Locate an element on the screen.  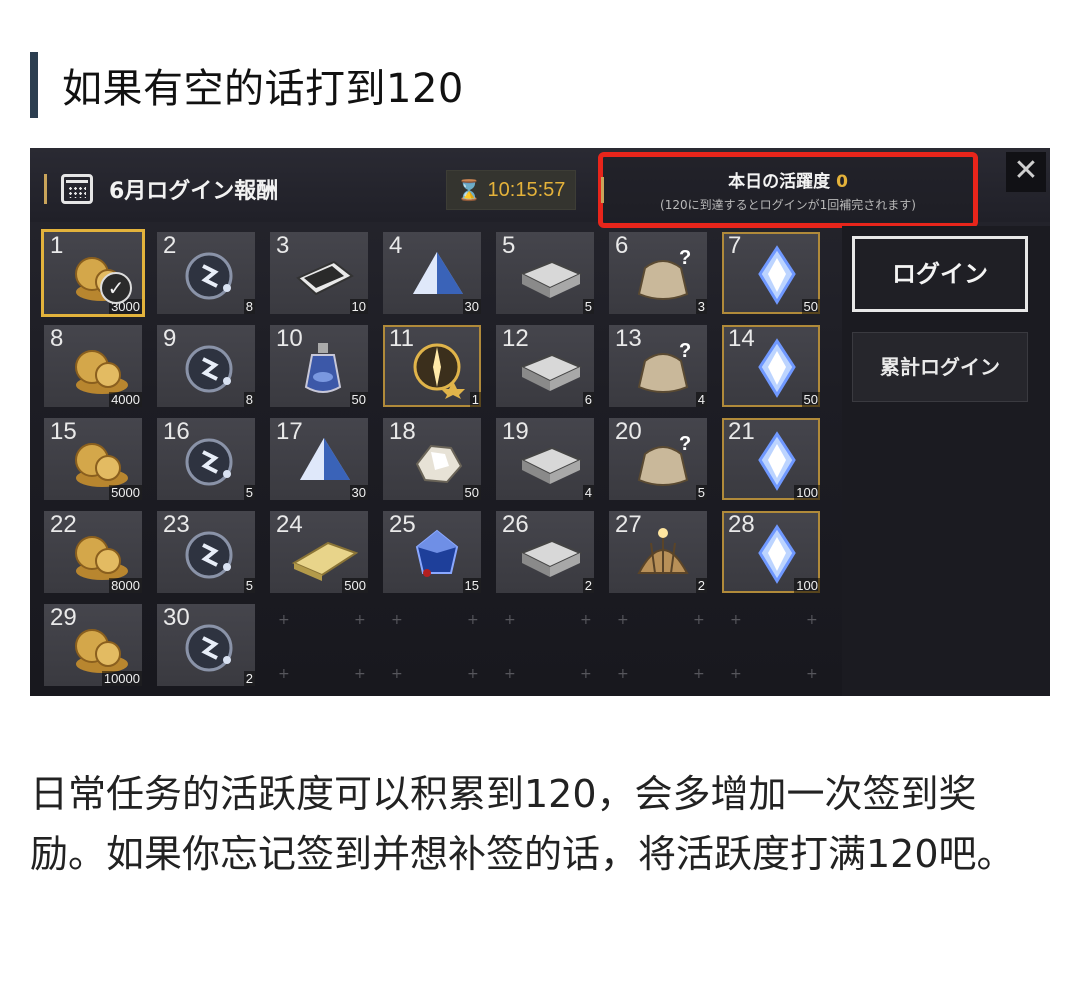
item-quantity: 4000 is located at coordinates (125, 399).